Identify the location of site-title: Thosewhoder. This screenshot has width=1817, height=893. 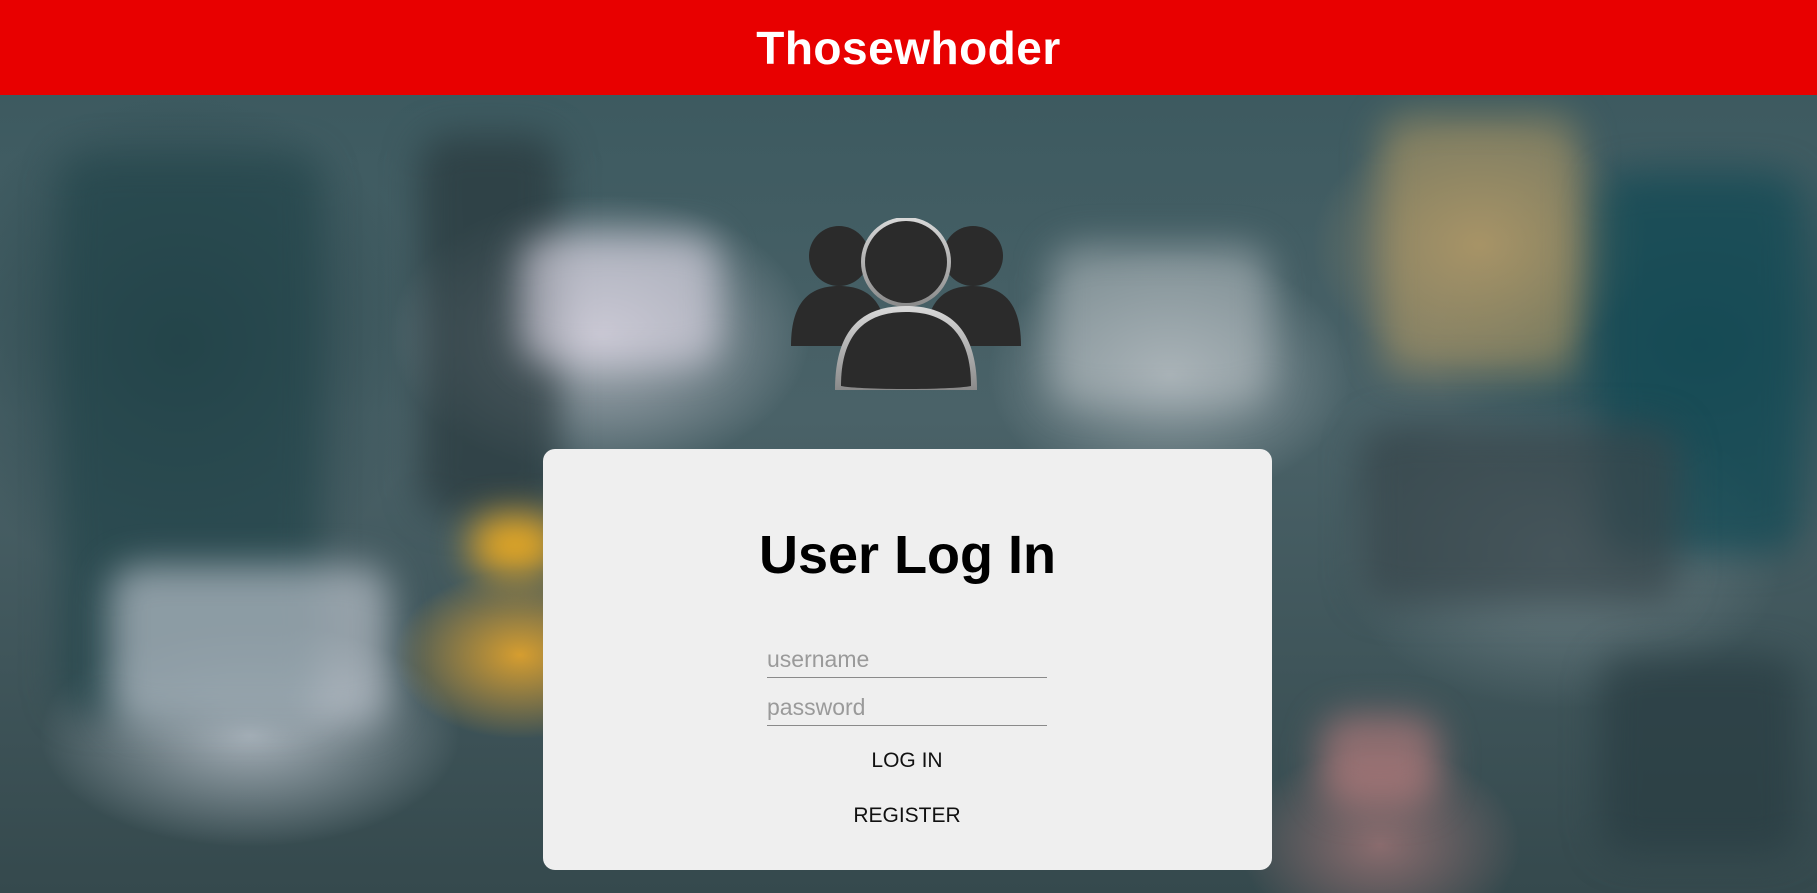
(908, 47).